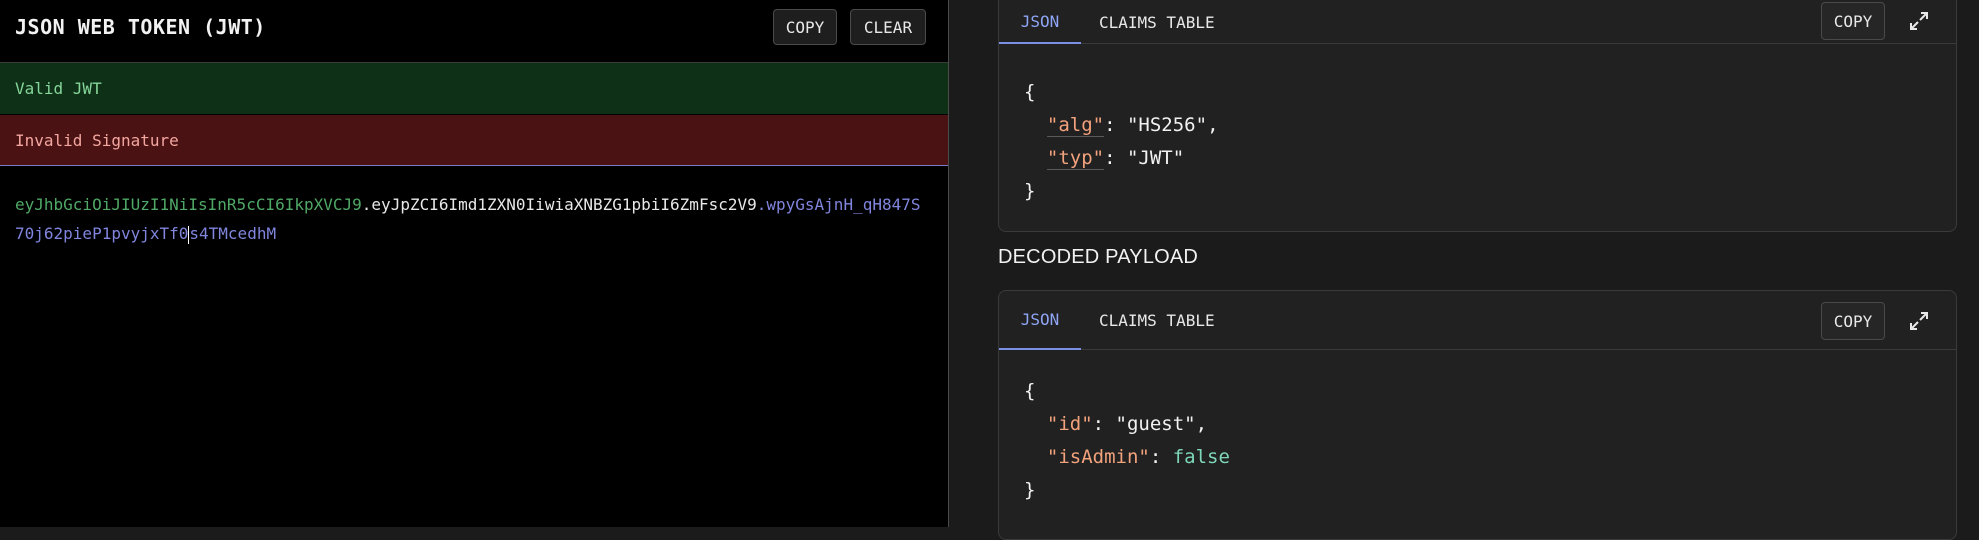 This screenshot has height=540, width=1979. Describe the element at coordinates (1075, 125) in the screenshot. I see `json-key: "alg"` at that location.